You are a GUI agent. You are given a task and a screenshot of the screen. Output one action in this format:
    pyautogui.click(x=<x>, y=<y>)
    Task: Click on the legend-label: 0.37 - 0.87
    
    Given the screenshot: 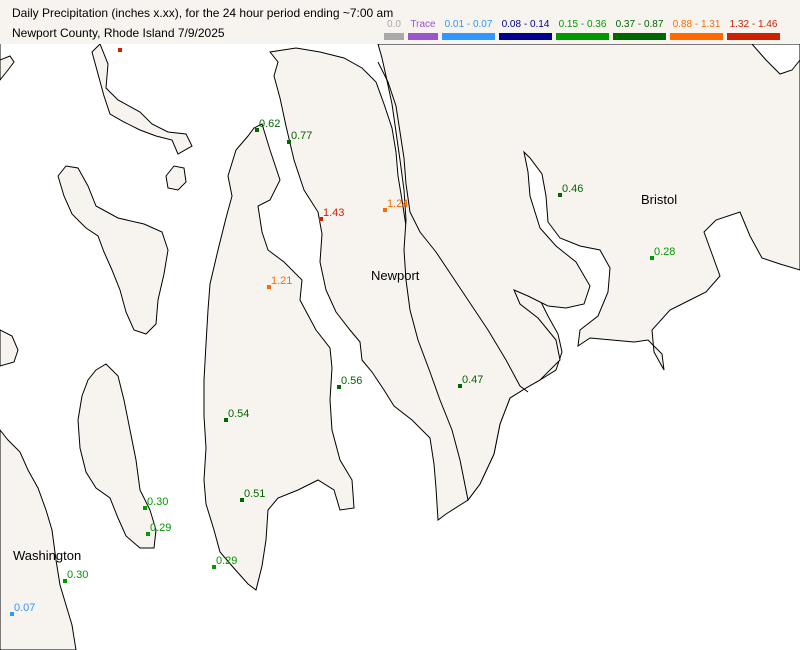 What is the action you would take?
    pyautogui.click(x=639, y=24)
    